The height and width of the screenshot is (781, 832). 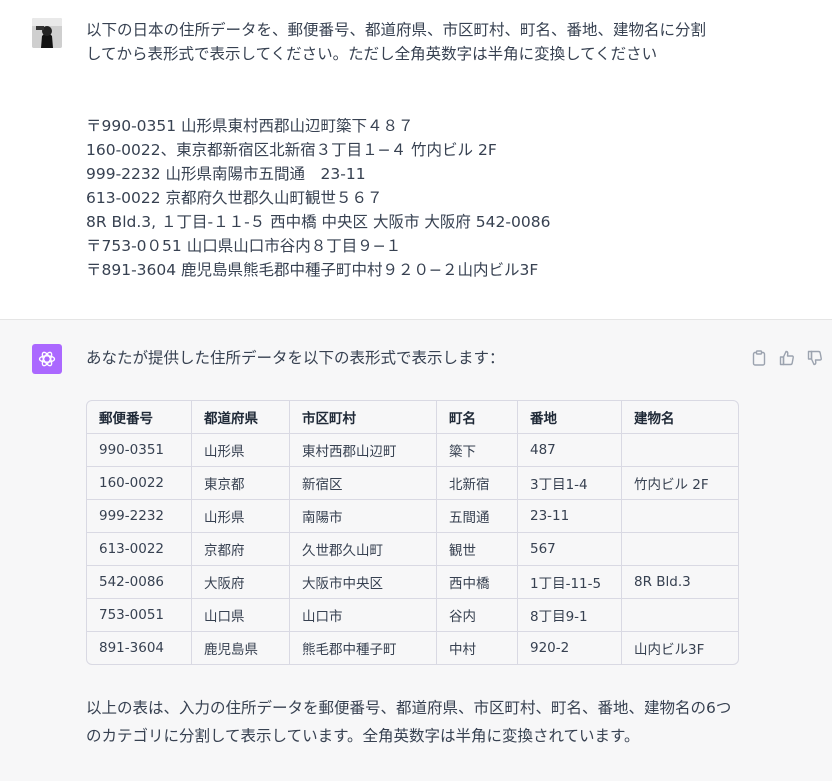 I want to click on address-line: 〒753-0０51 山口県山口市谷内８丁目９−１, so click(x=244, y=246).